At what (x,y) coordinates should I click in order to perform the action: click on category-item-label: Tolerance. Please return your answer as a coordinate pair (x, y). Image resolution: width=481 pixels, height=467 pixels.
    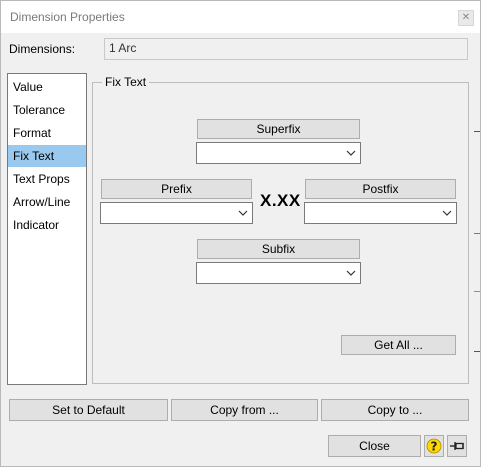
    Looking at the image, I should click on (39, 110).